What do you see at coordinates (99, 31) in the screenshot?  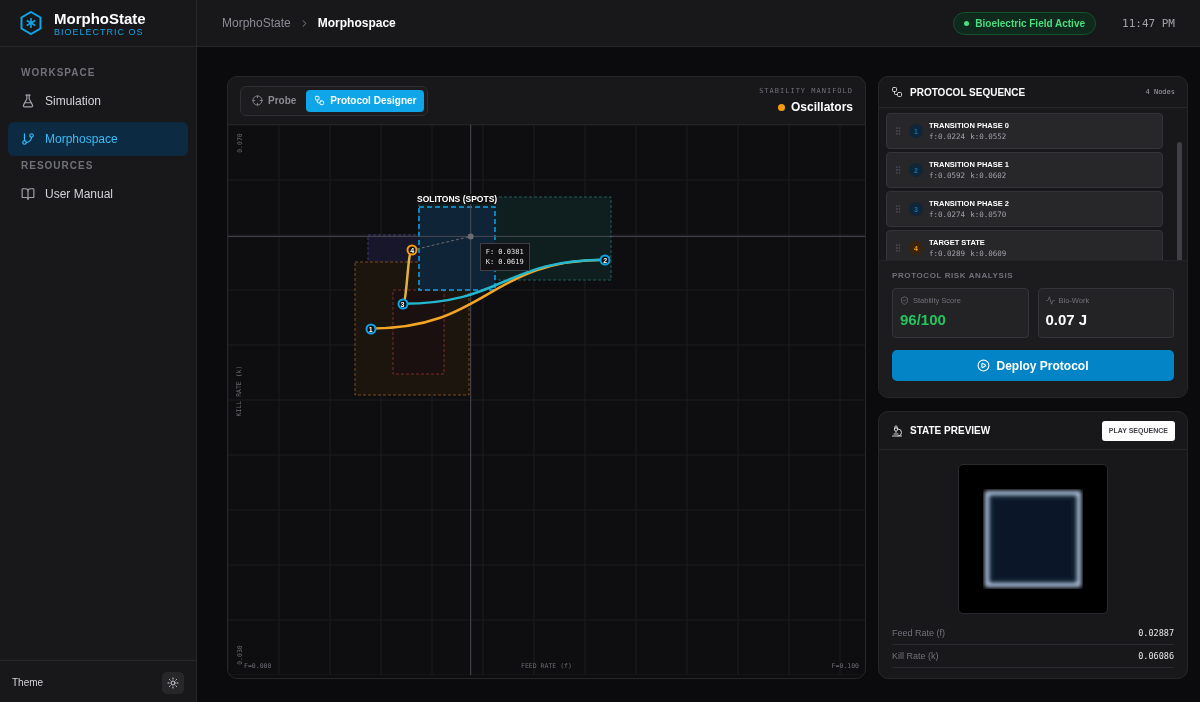 I see `brand-subtitle: BIOELECTRIC OS` at bounding box center [99, 31].